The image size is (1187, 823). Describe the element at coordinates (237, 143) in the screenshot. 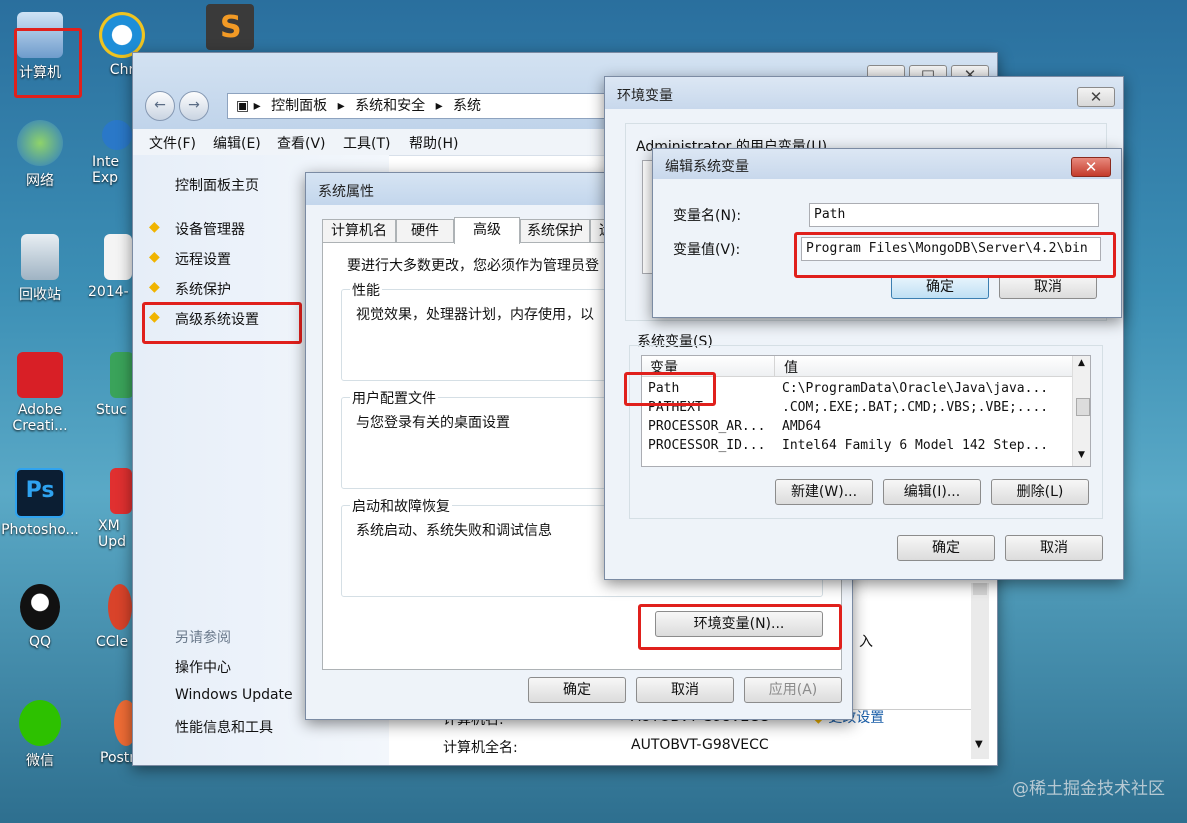

I see `menu-edit: 编辑(E)` at that location.